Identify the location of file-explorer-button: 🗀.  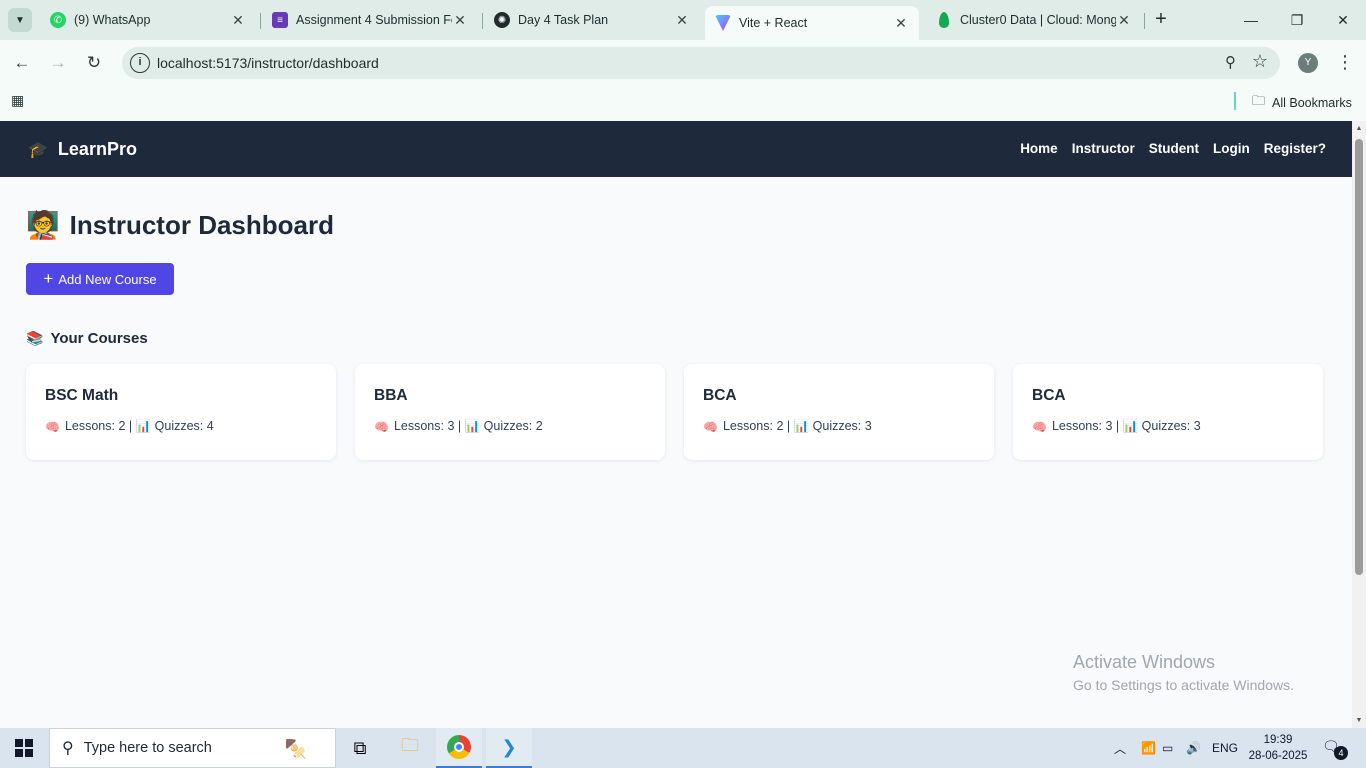
(410, 748).